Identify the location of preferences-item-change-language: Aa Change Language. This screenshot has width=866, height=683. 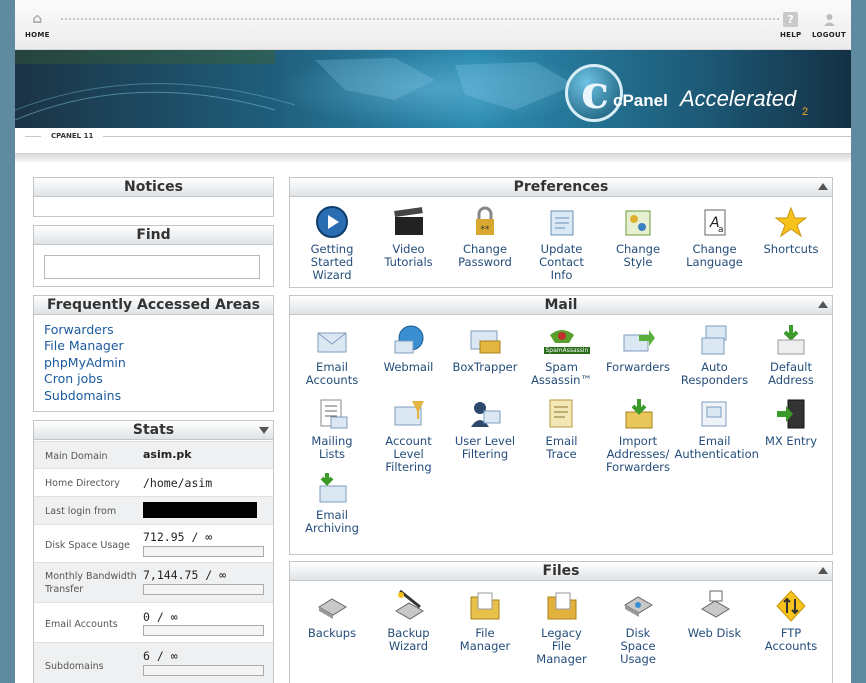
(715, 237).